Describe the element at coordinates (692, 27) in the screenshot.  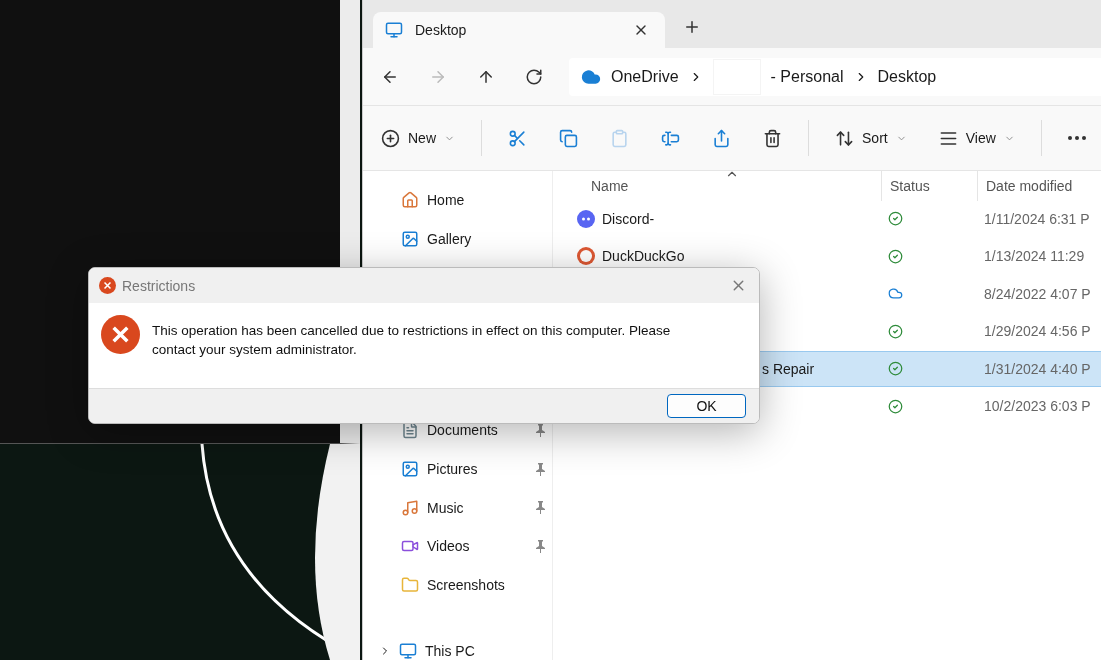
I see `plus-icon` at that location.